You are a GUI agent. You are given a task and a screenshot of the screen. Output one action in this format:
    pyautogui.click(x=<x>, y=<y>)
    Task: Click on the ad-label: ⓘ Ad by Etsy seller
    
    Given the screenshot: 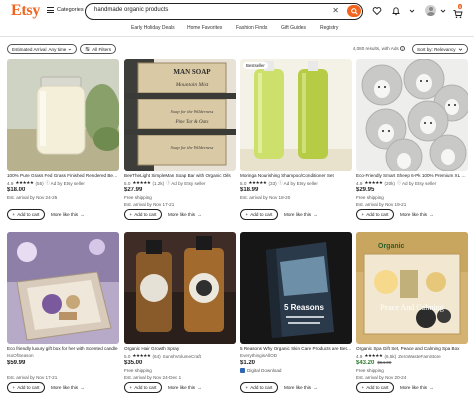 What is the action you would take?
    pyautogui.click(x=65, y=183)
    